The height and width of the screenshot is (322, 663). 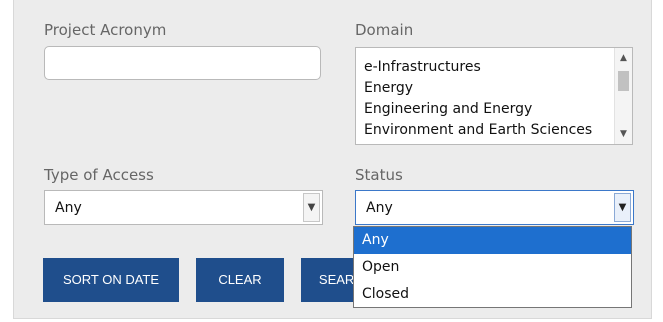 I want to click on domain-option: Energy, so click(x=474, y=88).